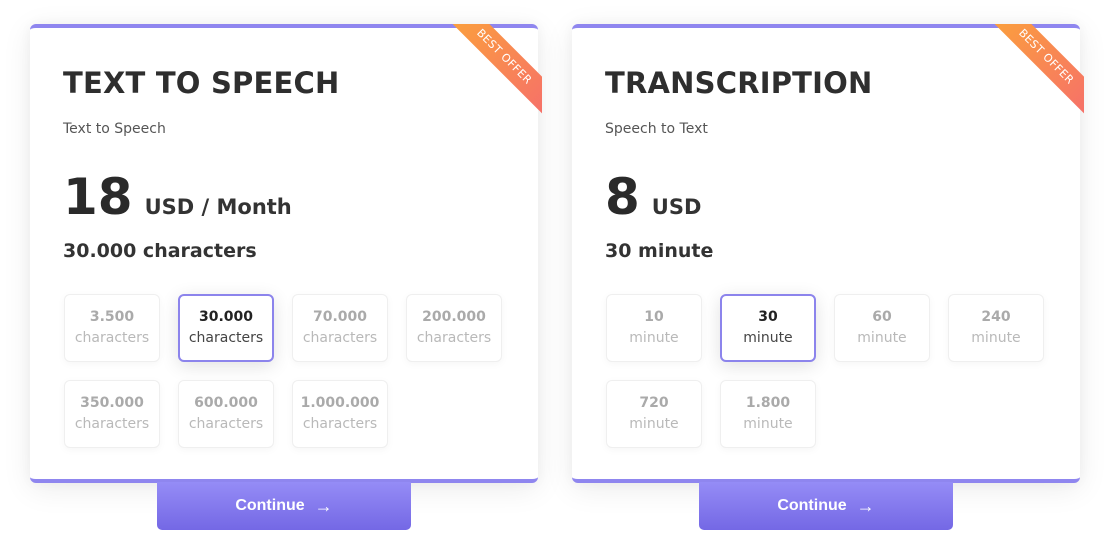 Image resolution: width=1108 pixels, height=548 pixels. What do you see at coordinates (340, 403) in the screenshot?
I see `option-amount: 1.000.000` at bounding box center [340, 403].